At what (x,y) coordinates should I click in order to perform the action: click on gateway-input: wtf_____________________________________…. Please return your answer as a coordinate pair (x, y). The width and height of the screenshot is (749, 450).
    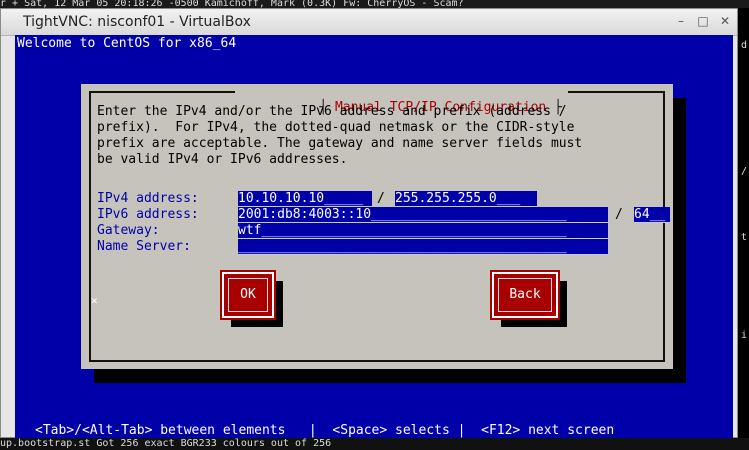
    Looking at the image, I should click on (423, 231).